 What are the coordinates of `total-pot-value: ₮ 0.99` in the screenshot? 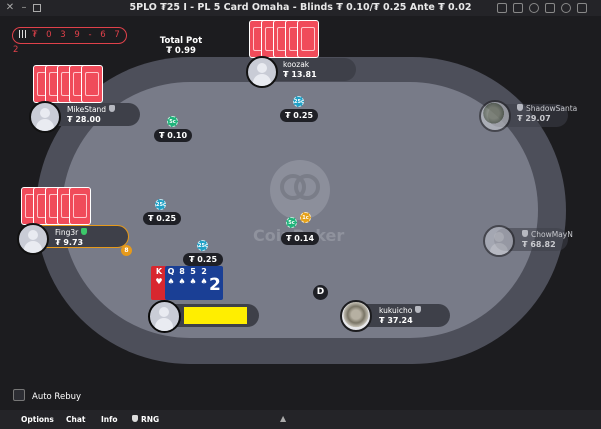 It's located at (181, 51).